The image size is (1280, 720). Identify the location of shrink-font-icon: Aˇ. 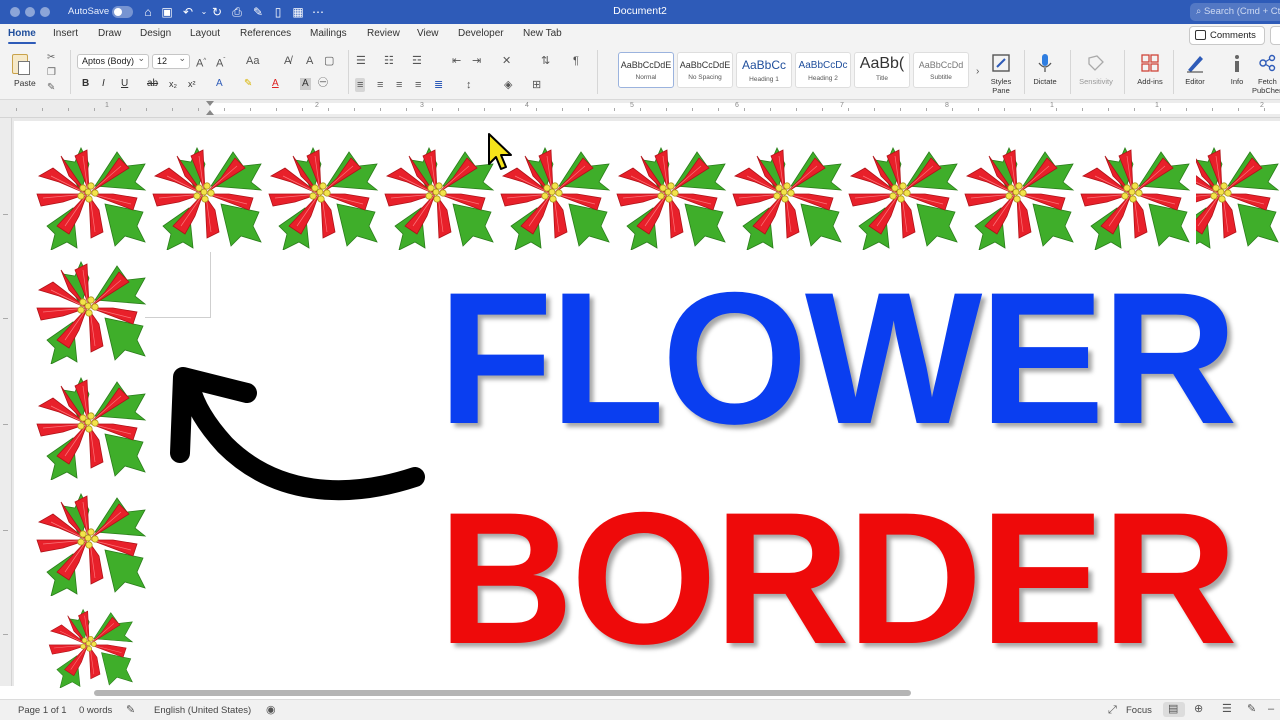
(220, 62).